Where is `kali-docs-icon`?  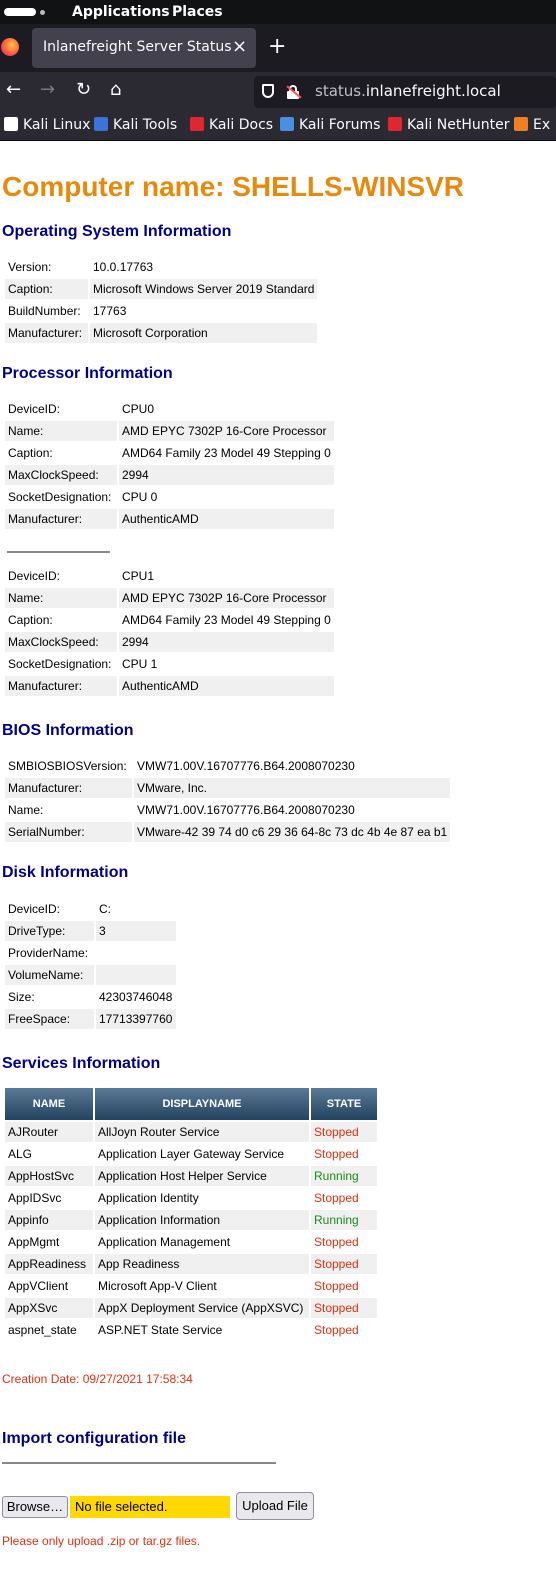
kali-docs-icon is located at coordinates (197, 124).